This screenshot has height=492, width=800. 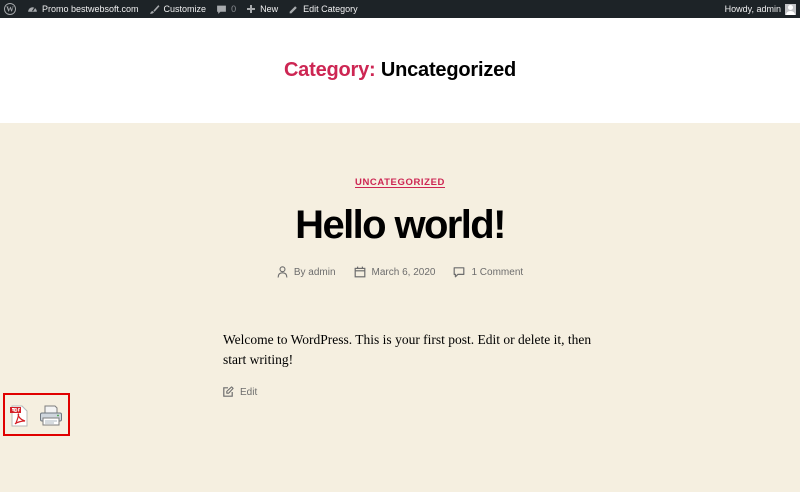 I want to click on post-author-link: By admin, so click(x=315, y=272).